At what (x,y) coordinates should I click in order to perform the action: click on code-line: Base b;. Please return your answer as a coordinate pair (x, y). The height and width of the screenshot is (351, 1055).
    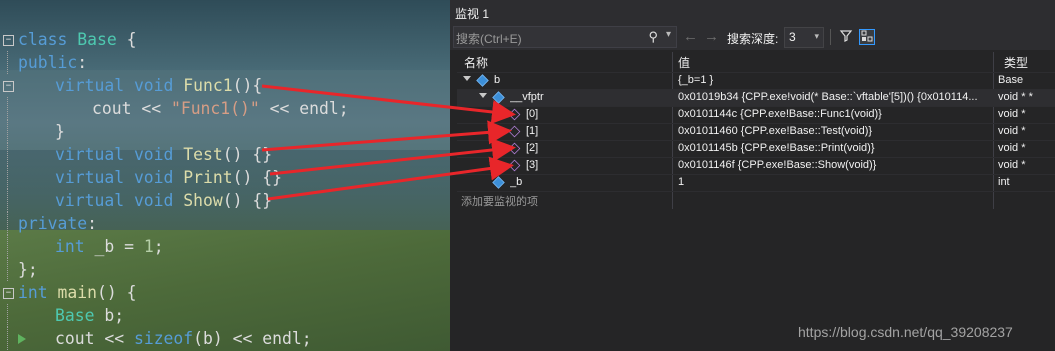
    Looking at the image, I should click on (225, 315).